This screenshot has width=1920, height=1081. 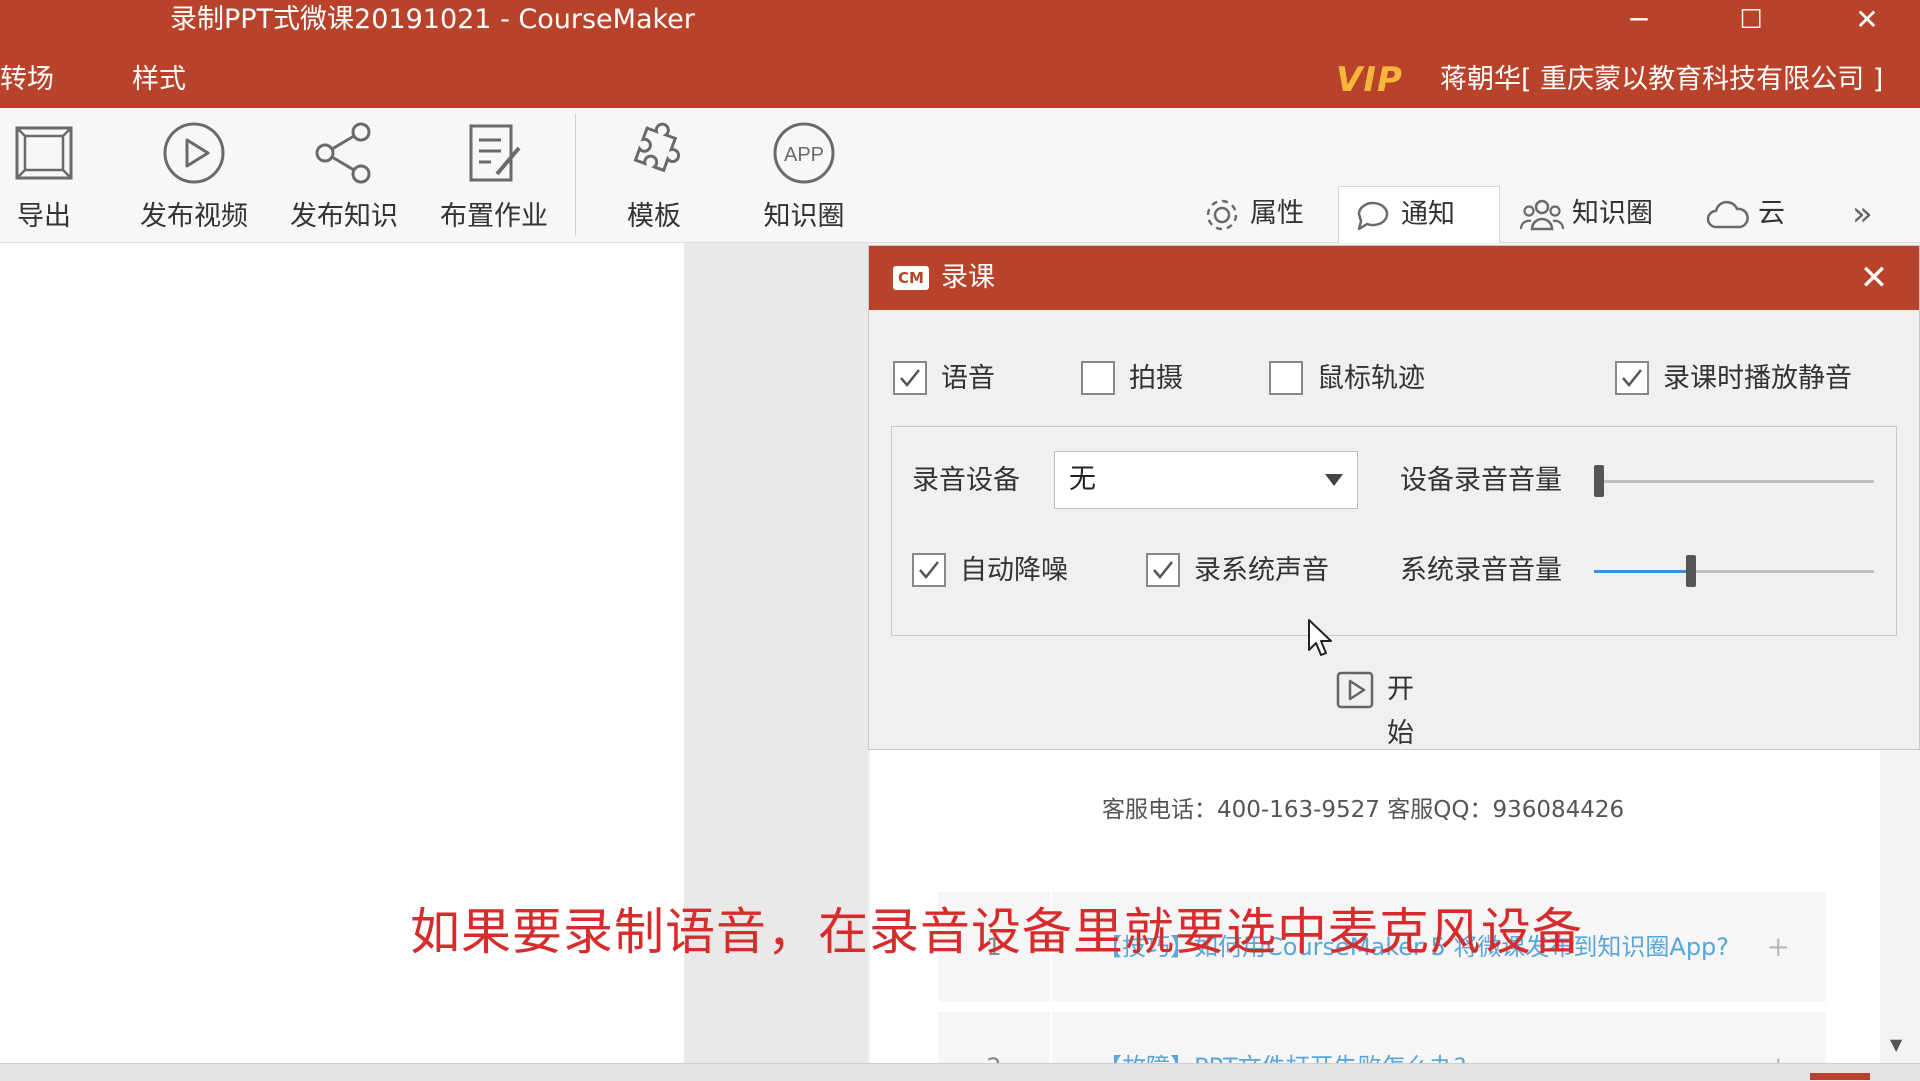 I want to click on status-bar-accent, so click(x=1840, y=1076).